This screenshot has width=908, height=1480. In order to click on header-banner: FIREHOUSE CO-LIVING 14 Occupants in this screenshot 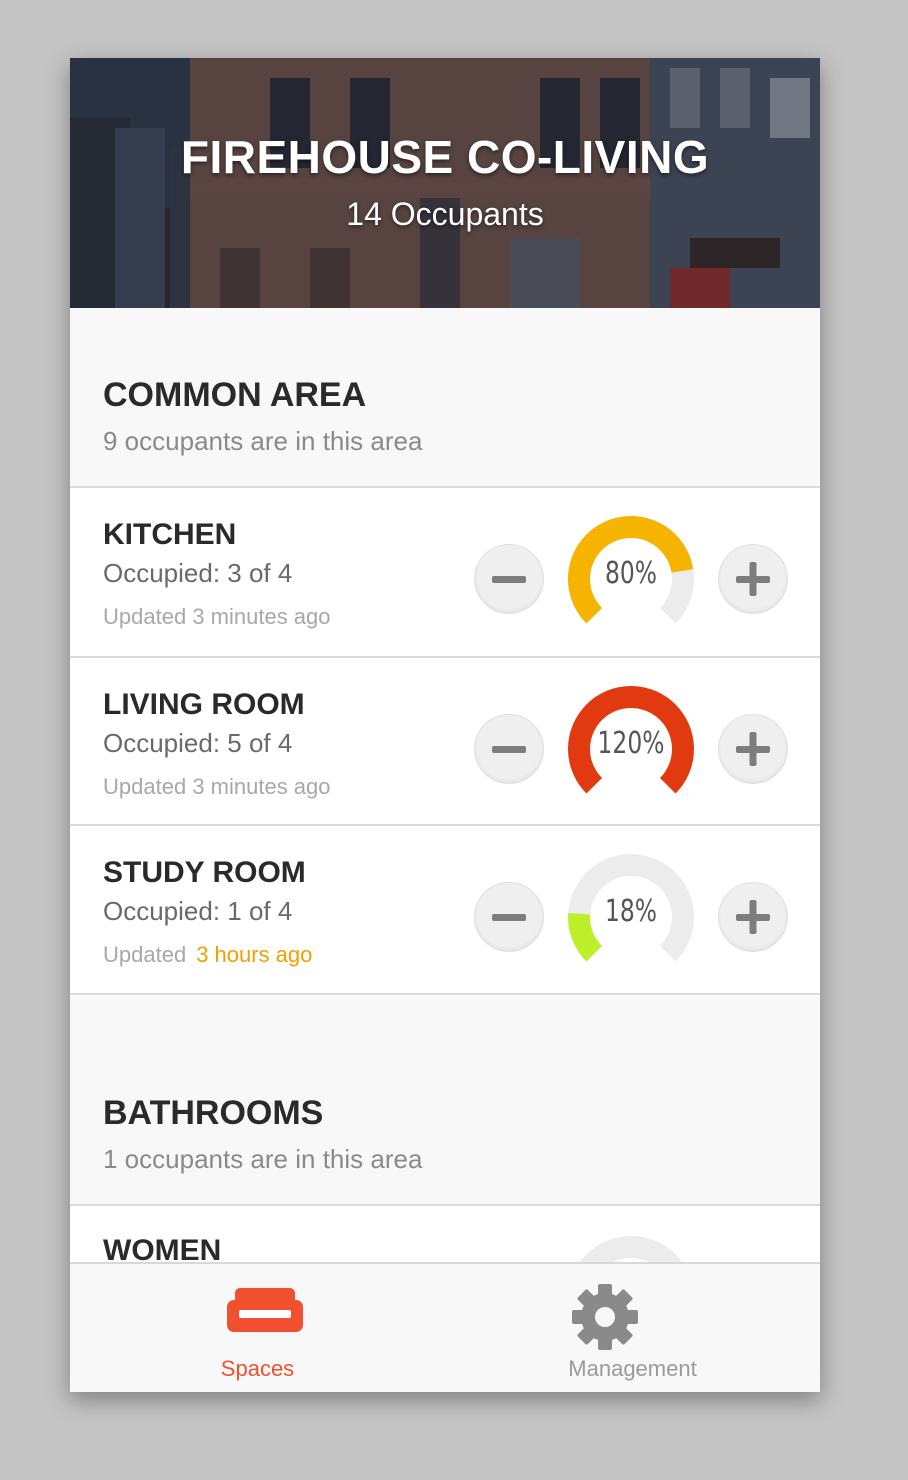, I will do `click(445, 183)`.